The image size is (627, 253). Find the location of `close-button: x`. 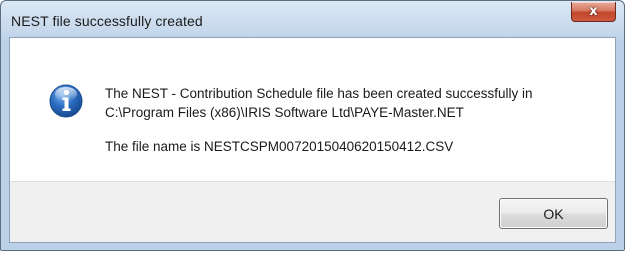

close-button: x is located at coordinates (593, 12).